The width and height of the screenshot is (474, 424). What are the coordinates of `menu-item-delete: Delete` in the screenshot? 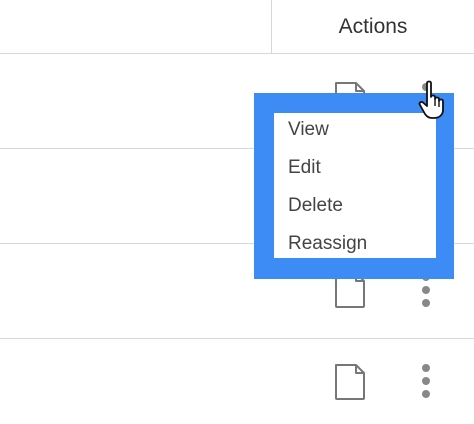 It's located at (355, 206).